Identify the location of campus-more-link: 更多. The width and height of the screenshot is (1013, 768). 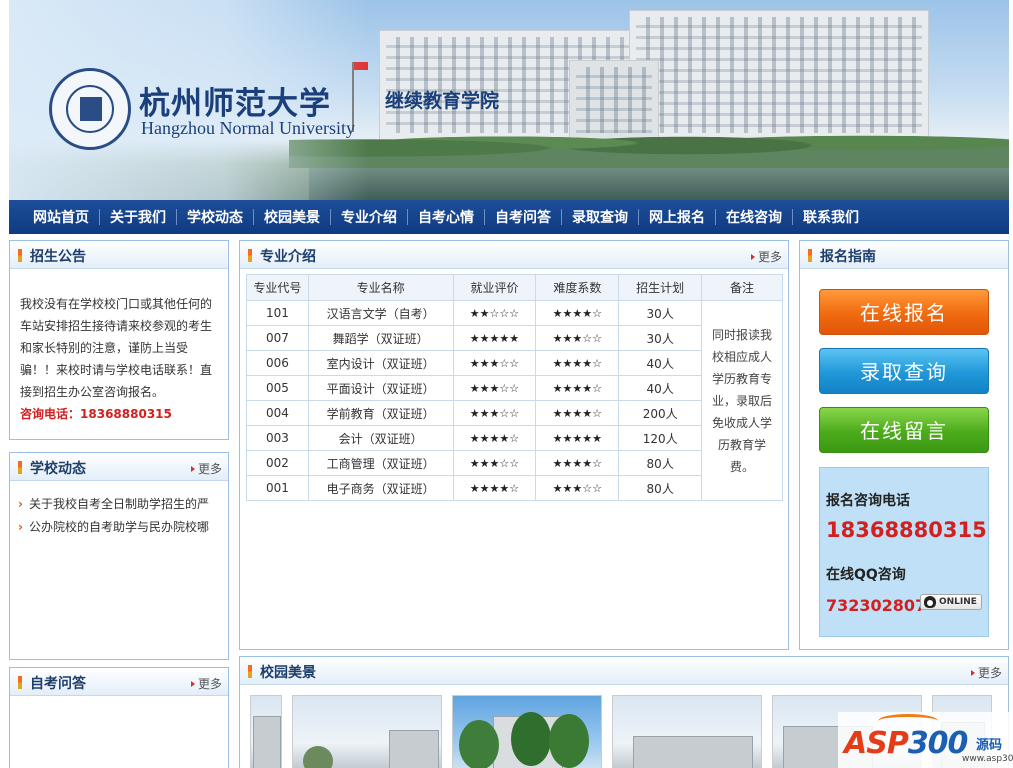
(986, 672).